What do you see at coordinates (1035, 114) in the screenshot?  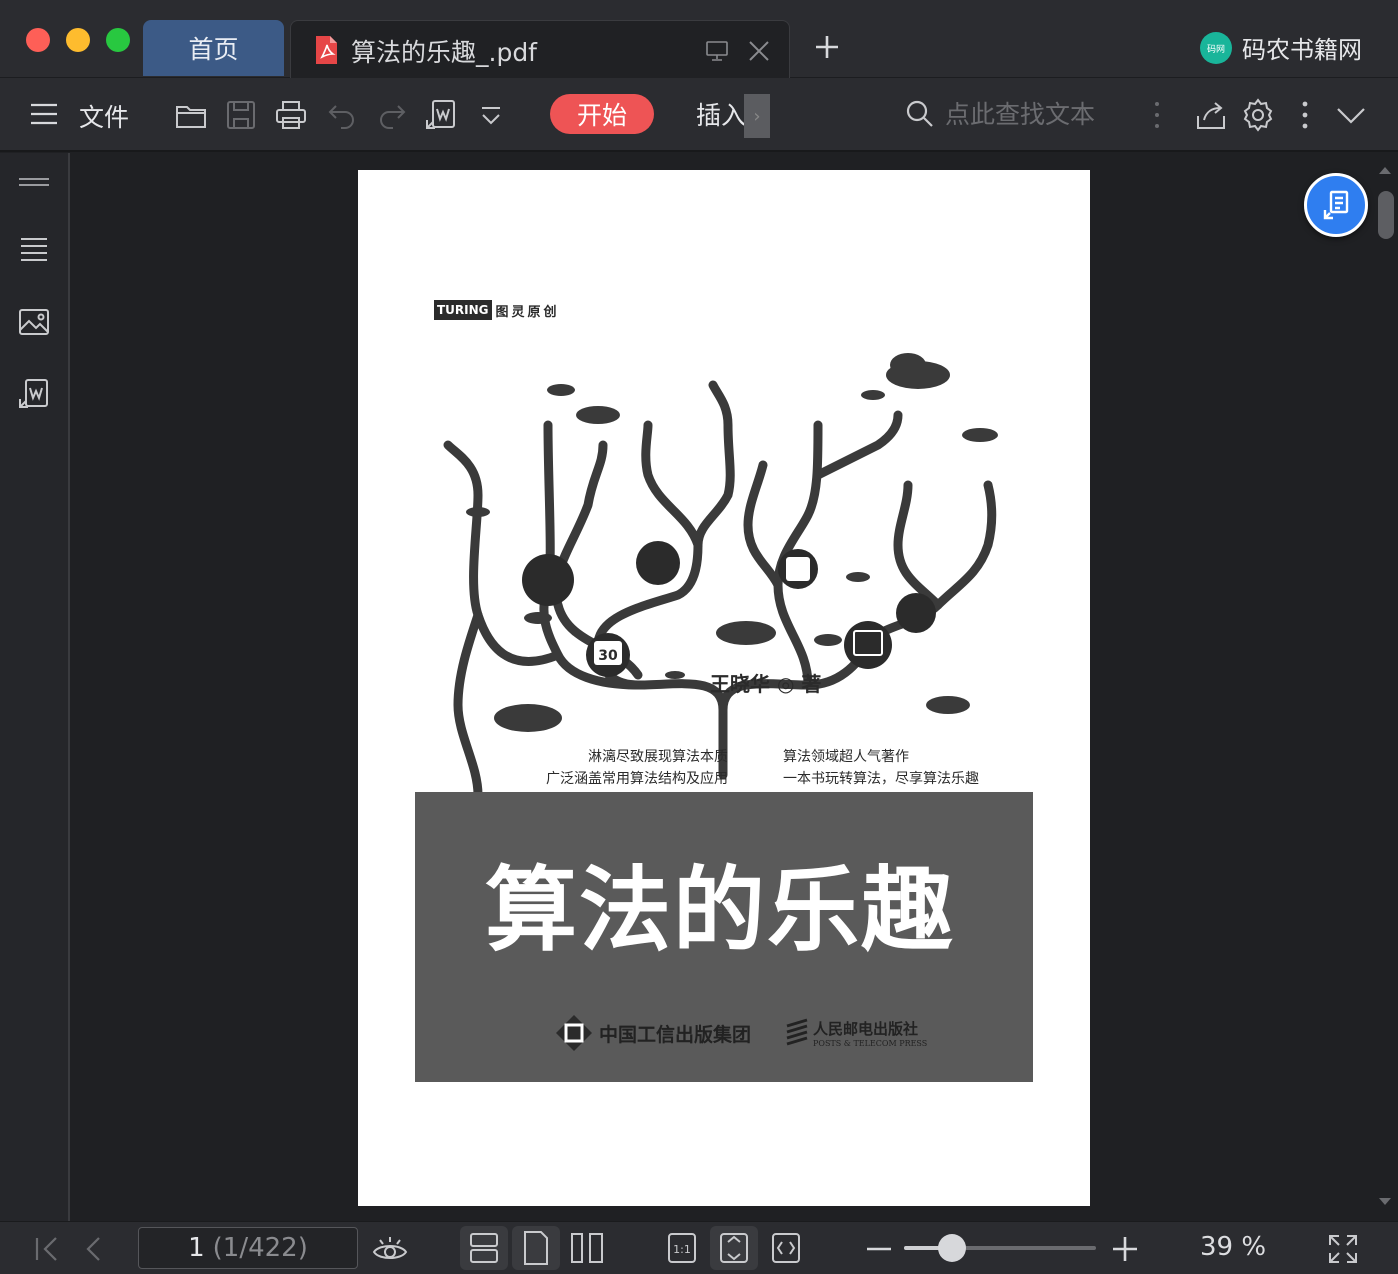 I see `search-input` at bounding box center [1035, 114].